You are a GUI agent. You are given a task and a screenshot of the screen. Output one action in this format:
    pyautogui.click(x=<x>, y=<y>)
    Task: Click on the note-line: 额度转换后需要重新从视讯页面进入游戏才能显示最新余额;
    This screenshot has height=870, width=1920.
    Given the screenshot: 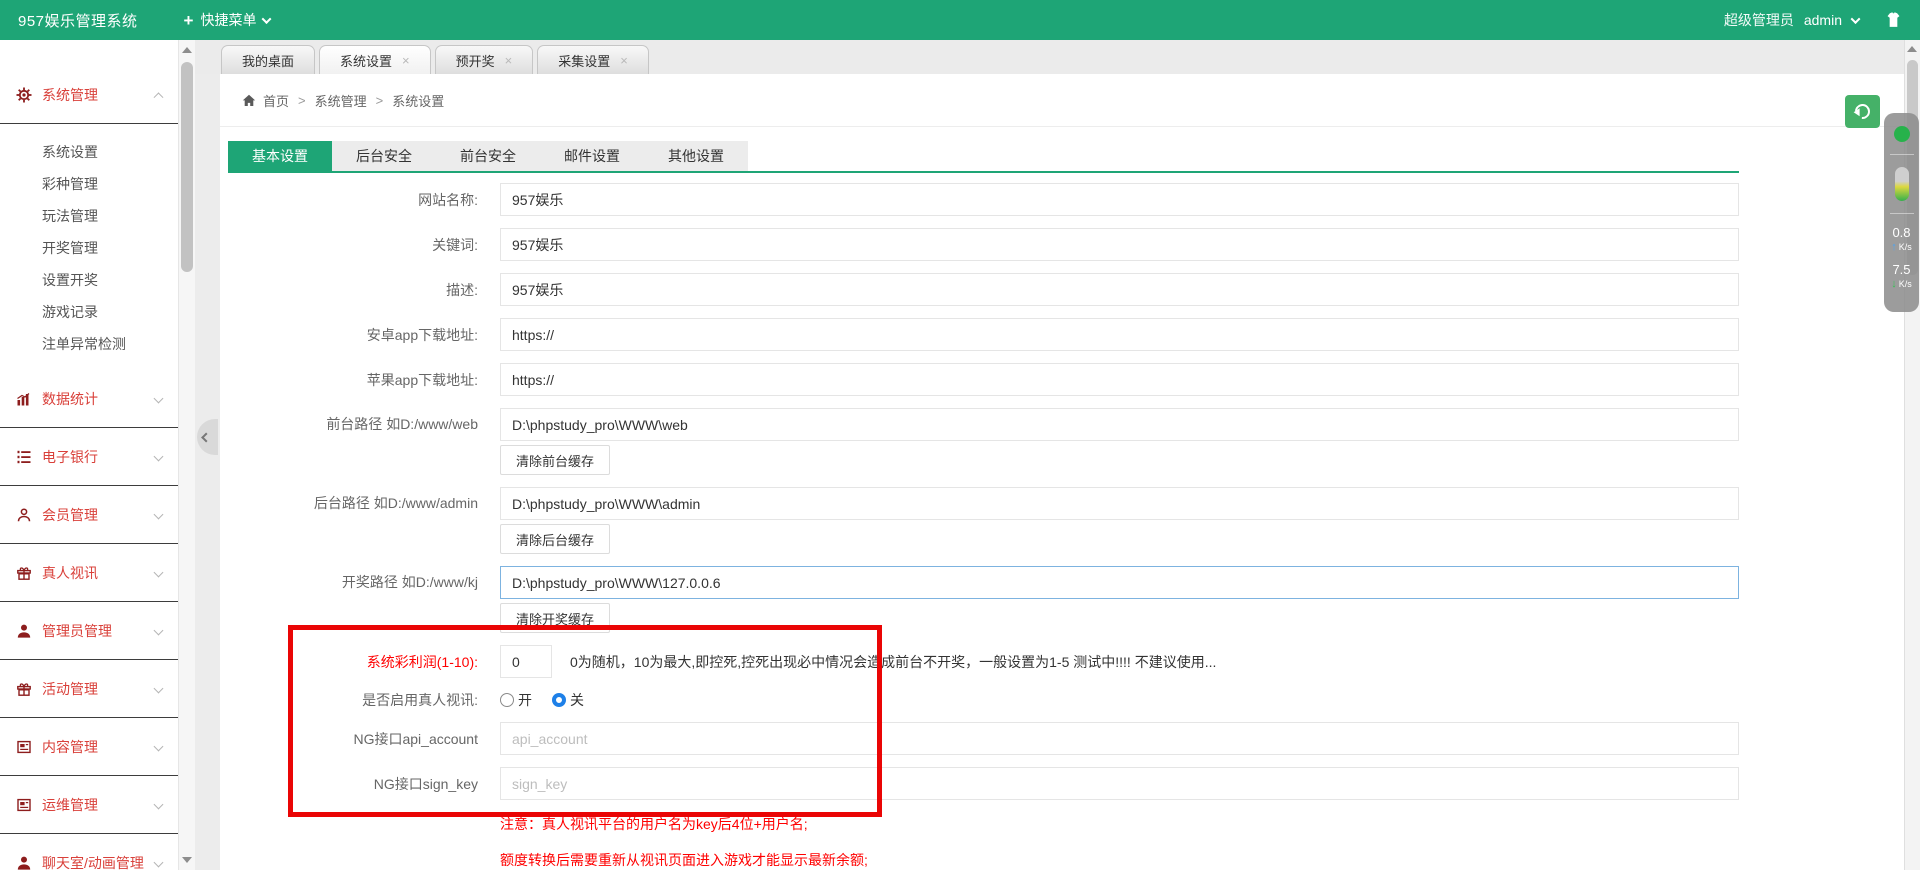 What is the action you would take?
    pyautogui.click(x=684, y=860)
    